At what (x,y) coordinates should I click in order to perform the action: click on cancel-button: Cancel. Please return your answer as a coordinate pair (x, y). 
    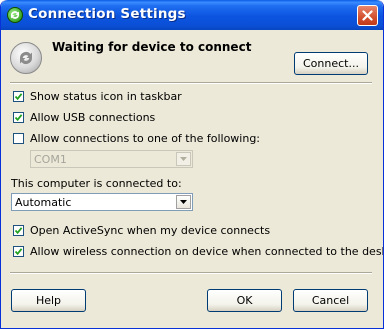
    Looking at the image, I should click on (330, 300).